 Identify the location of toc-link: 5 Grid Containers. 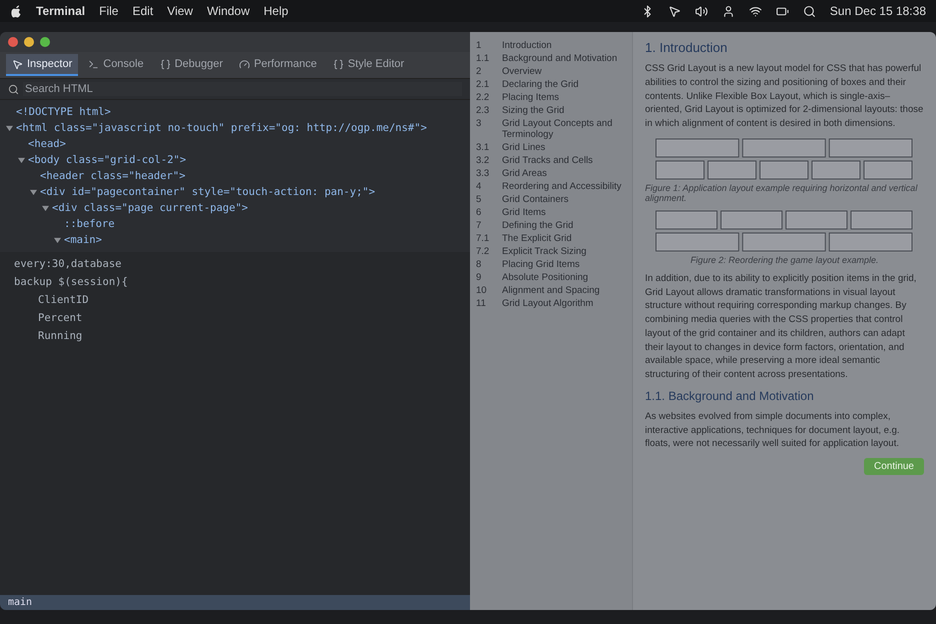
(551, 199).